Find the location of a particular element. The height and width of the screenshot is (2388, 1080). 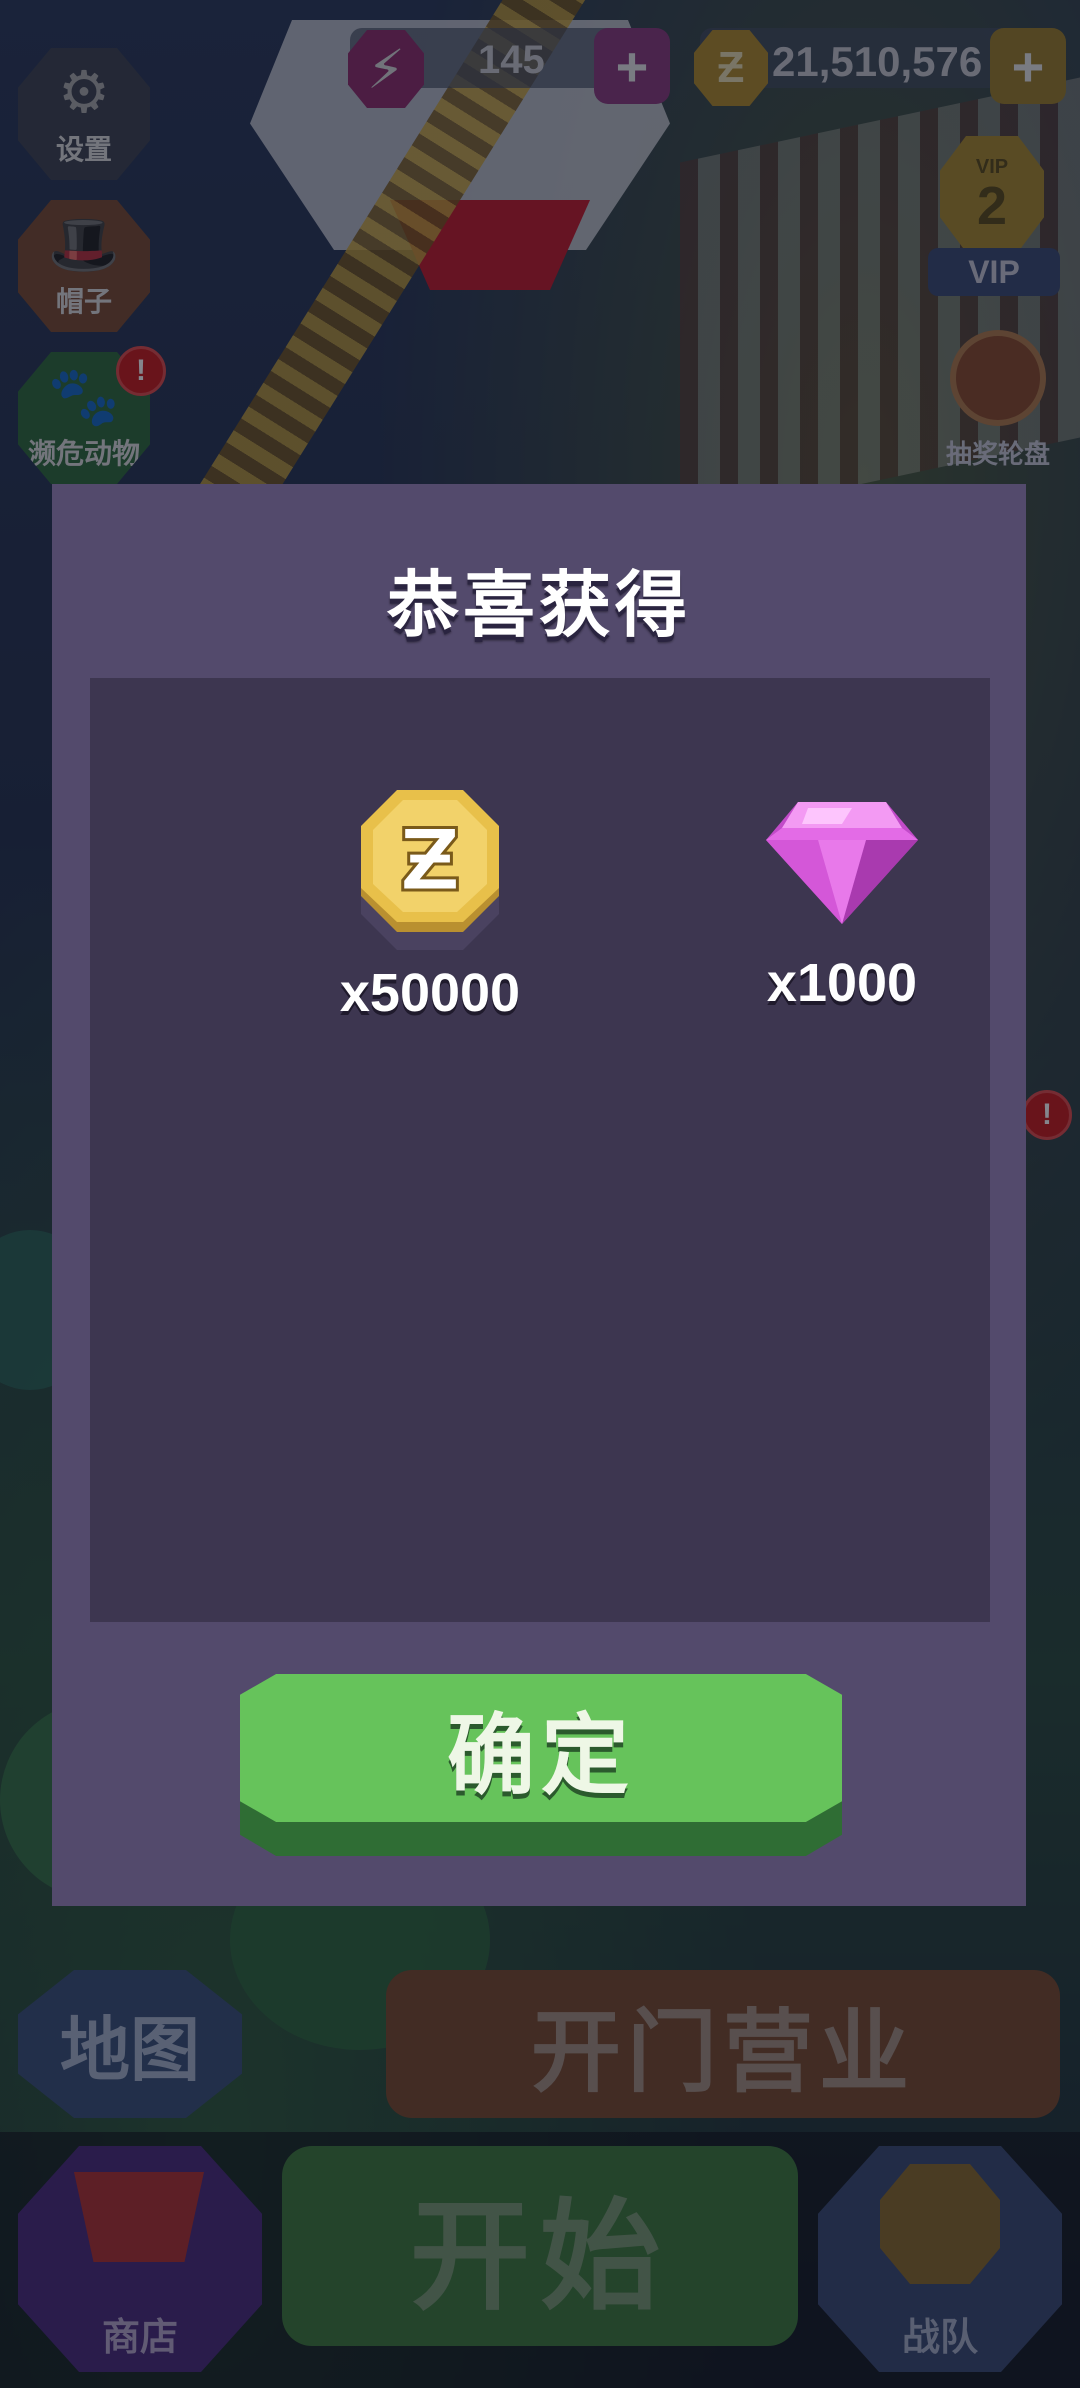

confirm-button: 确定 is located at coordinates (541, 1765).